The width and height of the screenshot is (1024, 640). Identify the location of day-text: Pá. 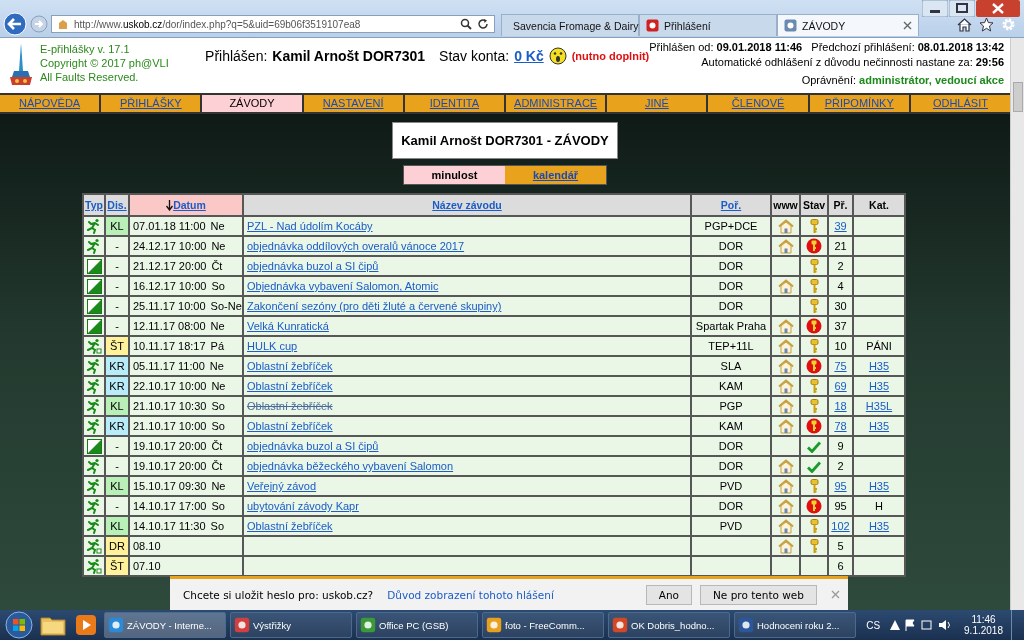
(217, 346).